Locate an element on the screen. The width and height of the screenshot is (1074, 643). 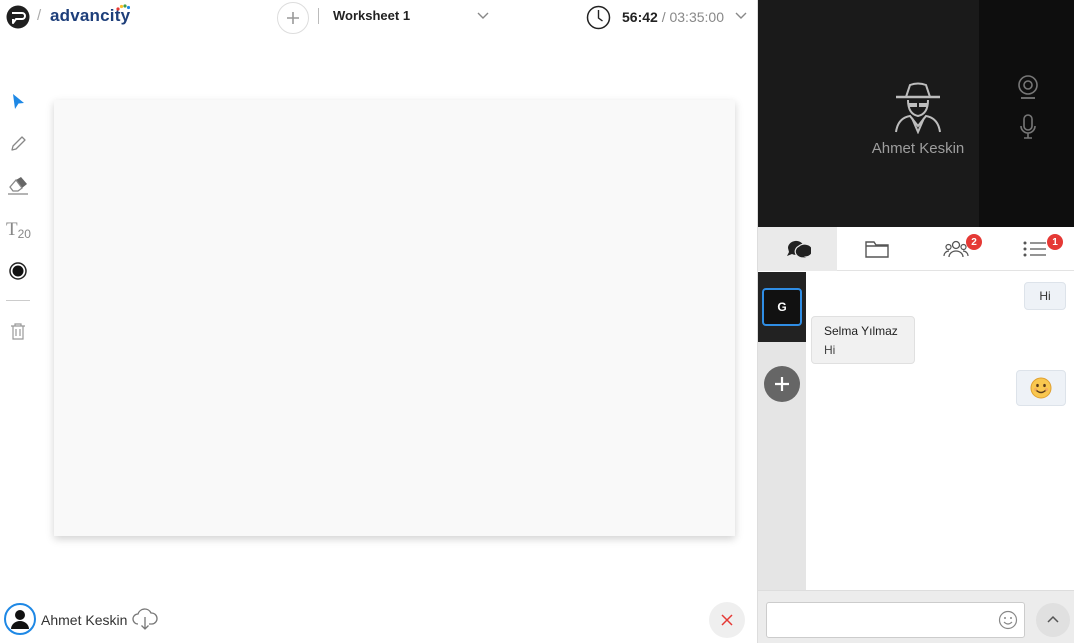
participants-count-badge: 2 is located at coordinates (974, 242).